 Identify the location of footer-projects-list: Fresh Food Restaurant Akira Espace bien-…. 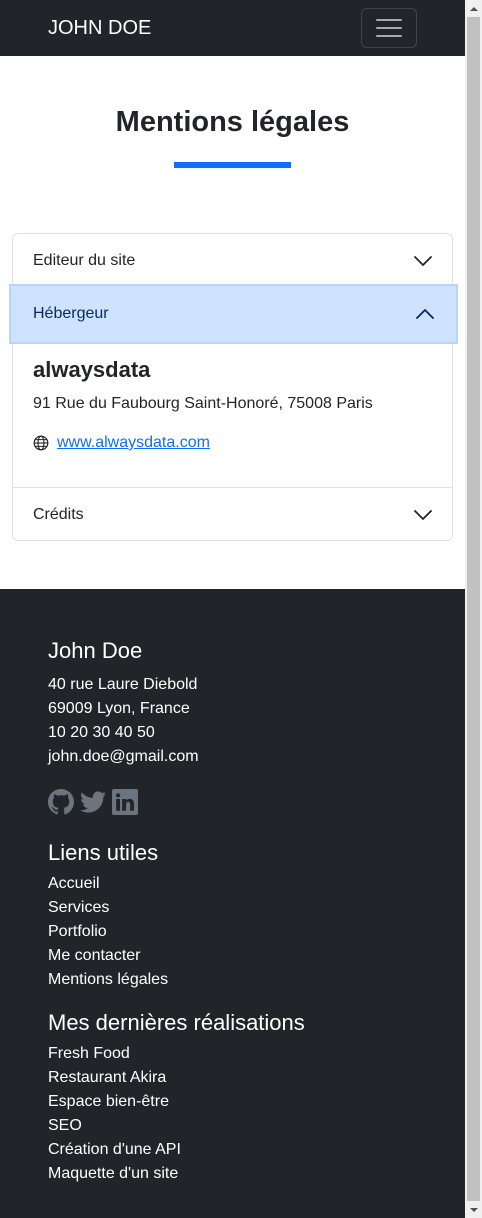
(114, 1114).